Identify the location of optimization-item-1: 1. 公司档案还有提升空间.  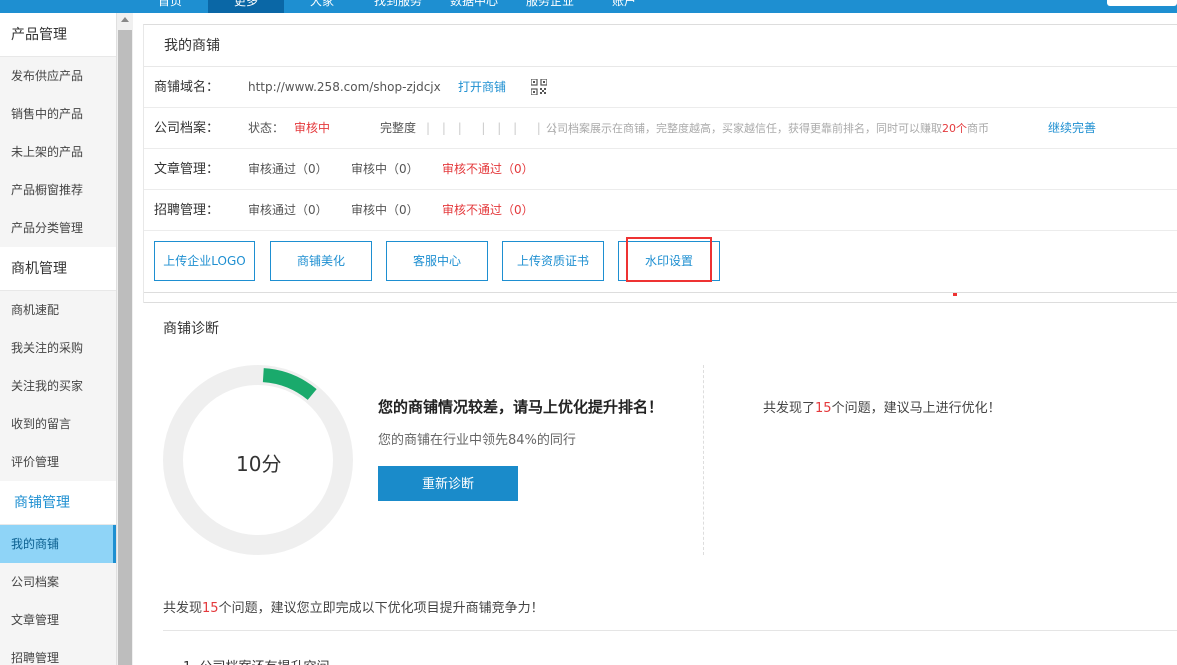
(256, 660).